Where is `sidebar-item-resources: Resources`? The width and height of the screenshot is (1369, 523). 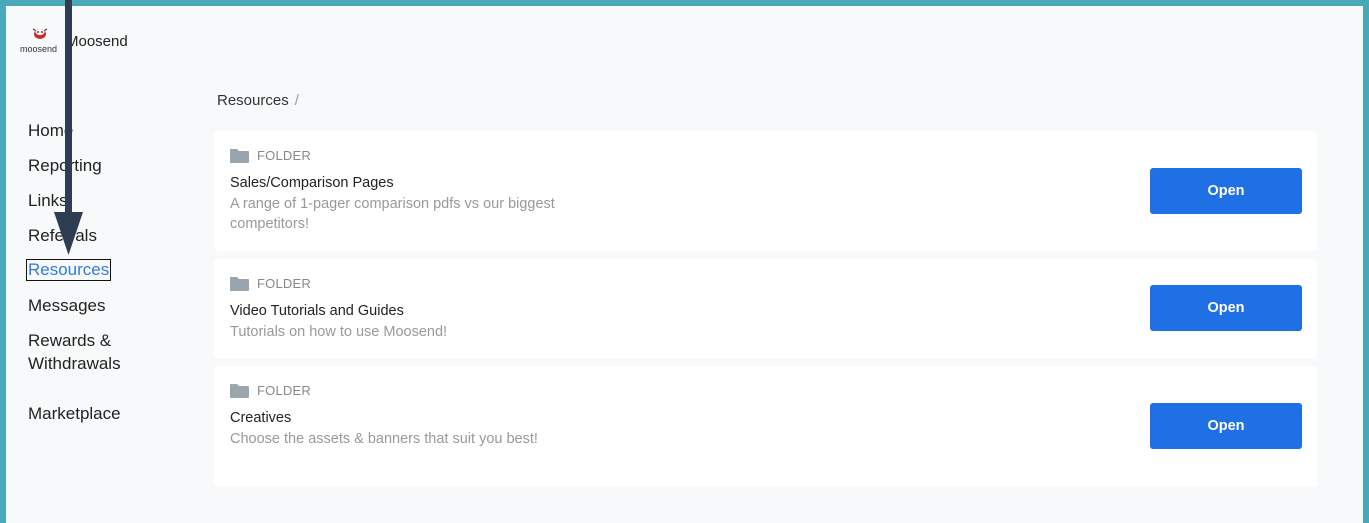
sidebar-item-resources: Resources is located at coordinates (68, 270).